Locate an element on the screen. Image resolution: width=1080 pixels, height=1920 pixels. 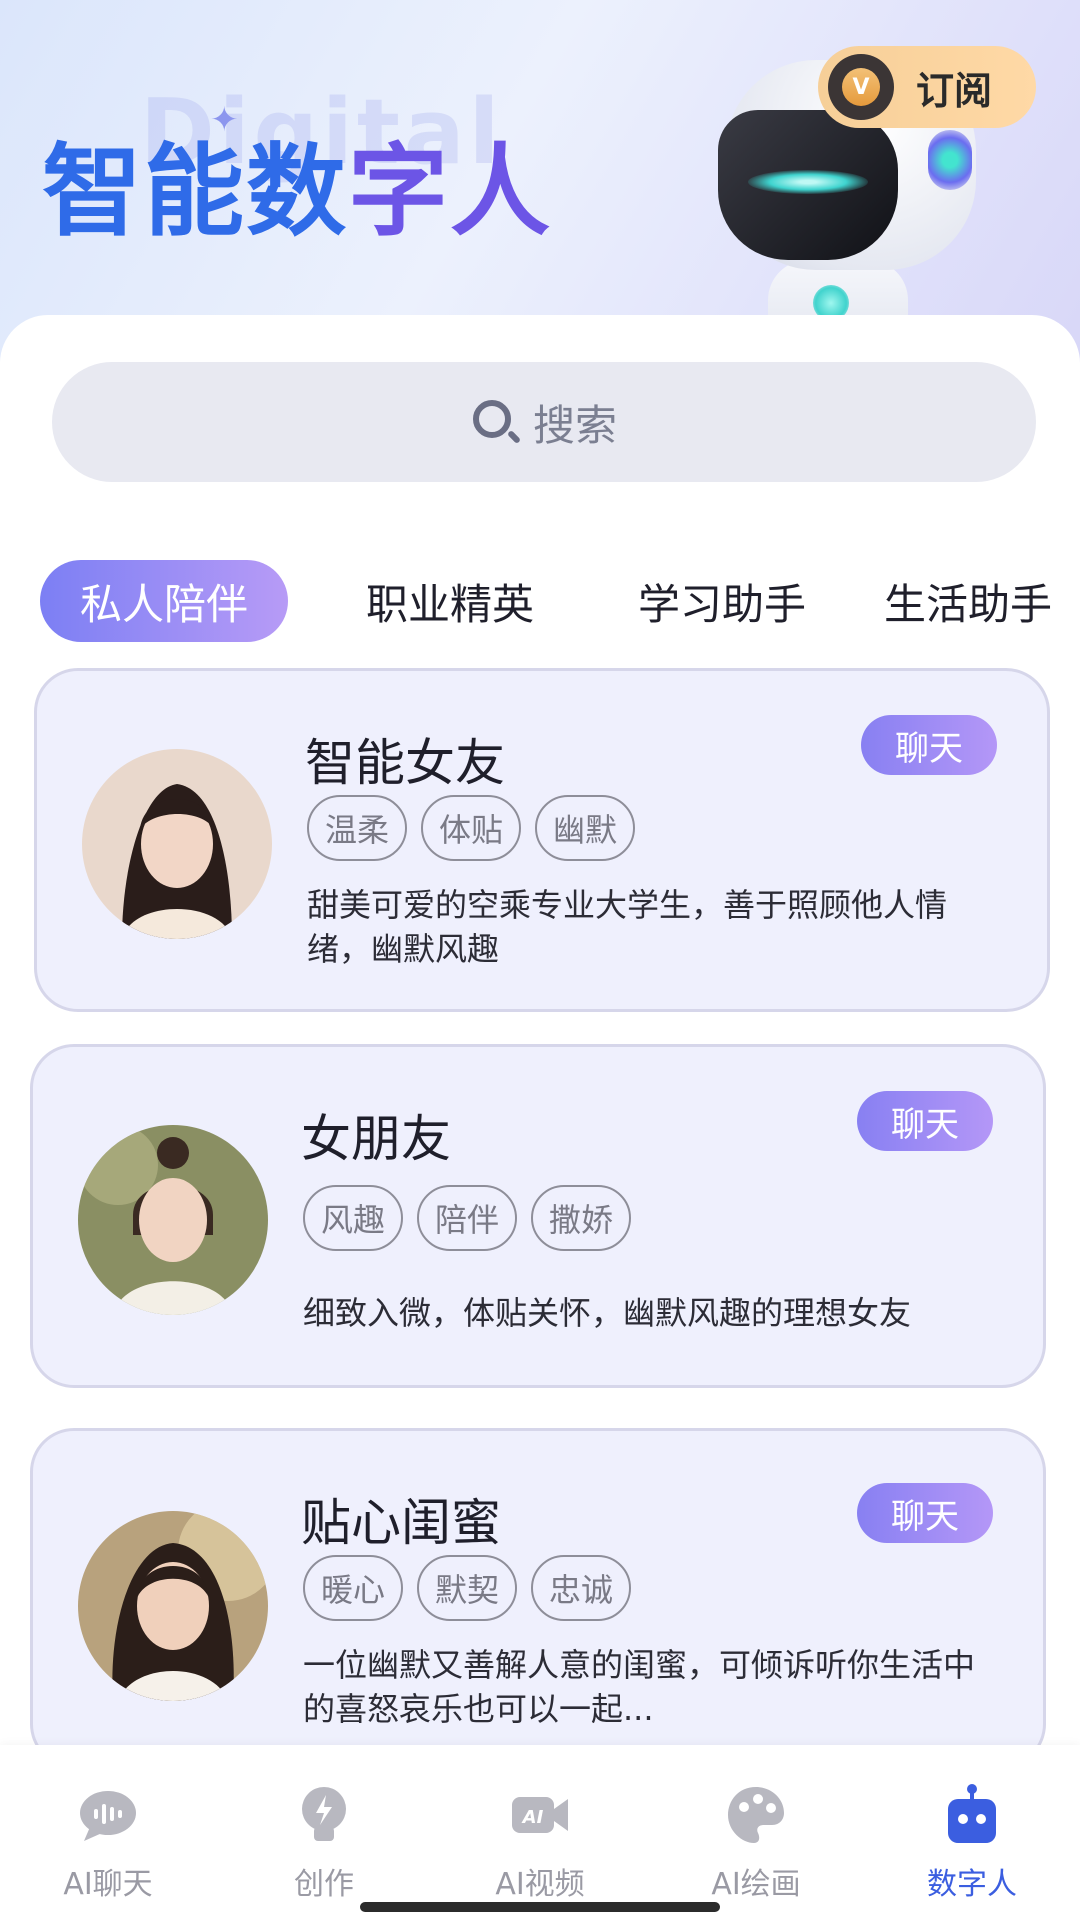
tag: 风趣 is located at coordinates (353, 1218).